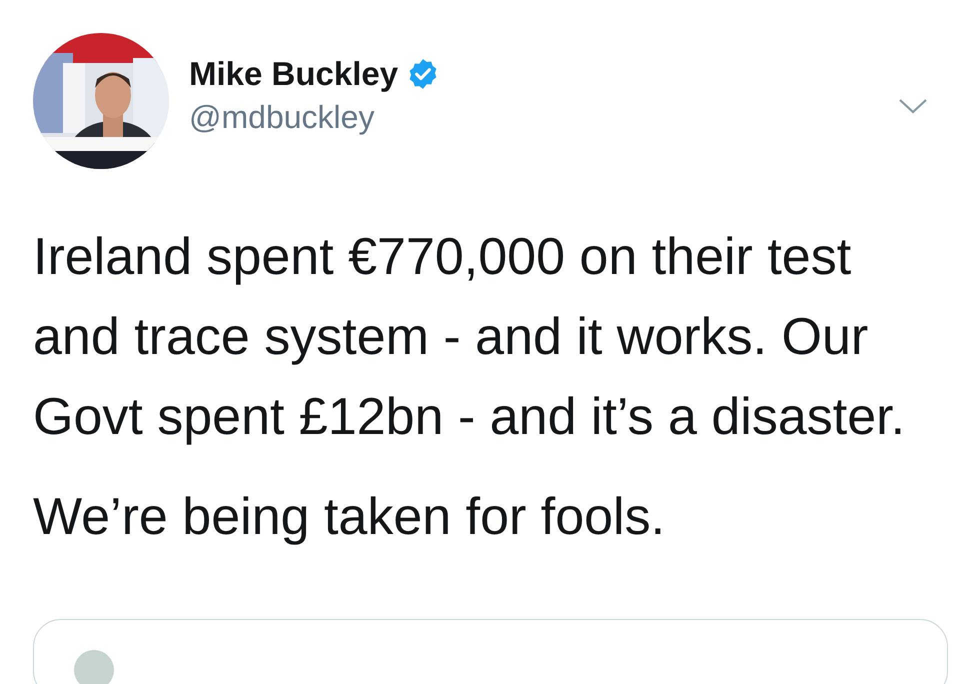 The image size is (960, 684). Describe the element at coordinates (314, 117) in the screenshot. I see `author-handle: @mdbuckley` at that location.